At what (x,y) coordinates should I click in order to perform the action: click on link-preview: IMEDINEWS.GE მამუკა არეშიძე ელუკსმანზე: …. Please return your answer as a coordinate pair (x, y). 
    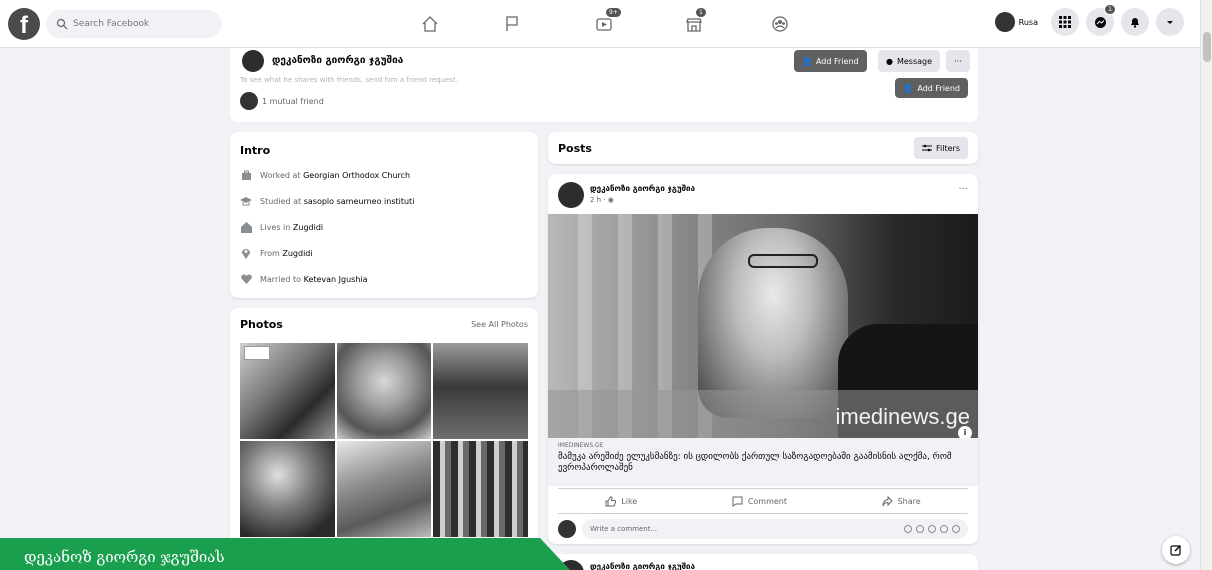
    Looking at the image, I should click on (763, 462).